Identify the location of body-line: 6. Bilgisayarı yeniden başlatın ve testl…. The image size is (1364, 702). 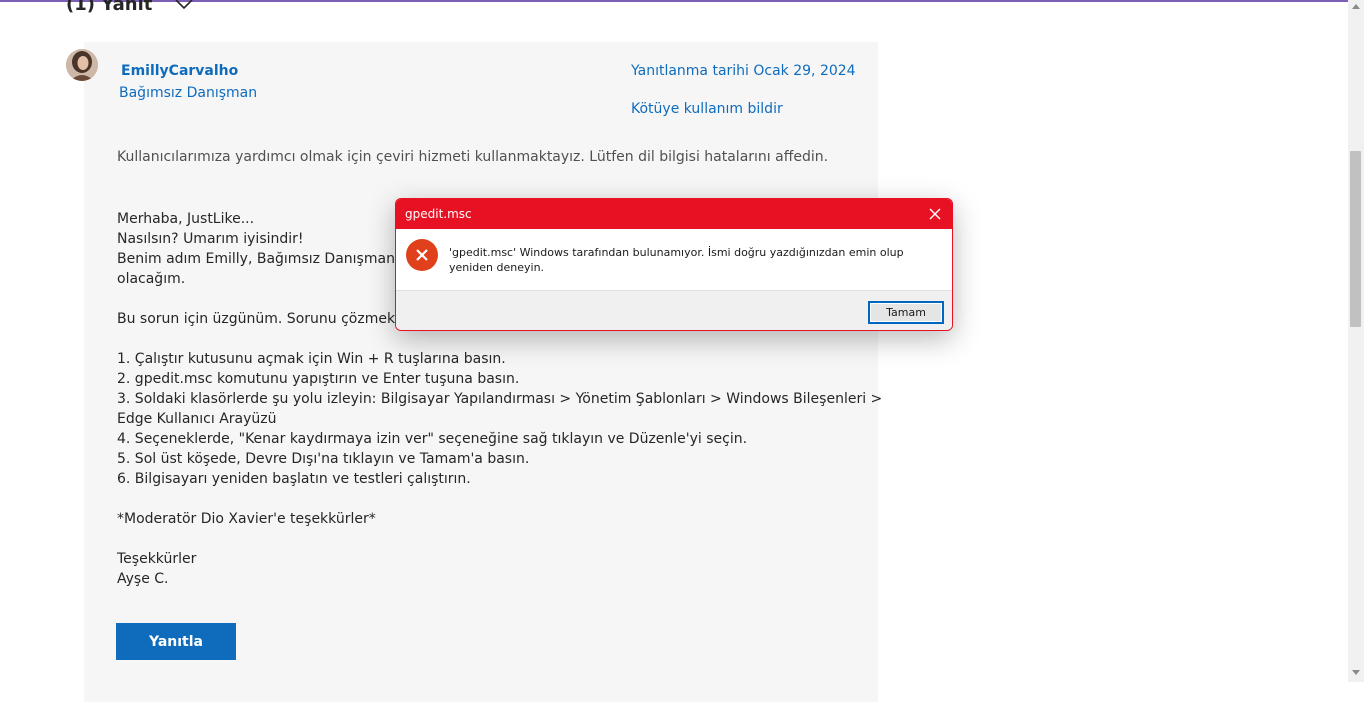
(294, 479).